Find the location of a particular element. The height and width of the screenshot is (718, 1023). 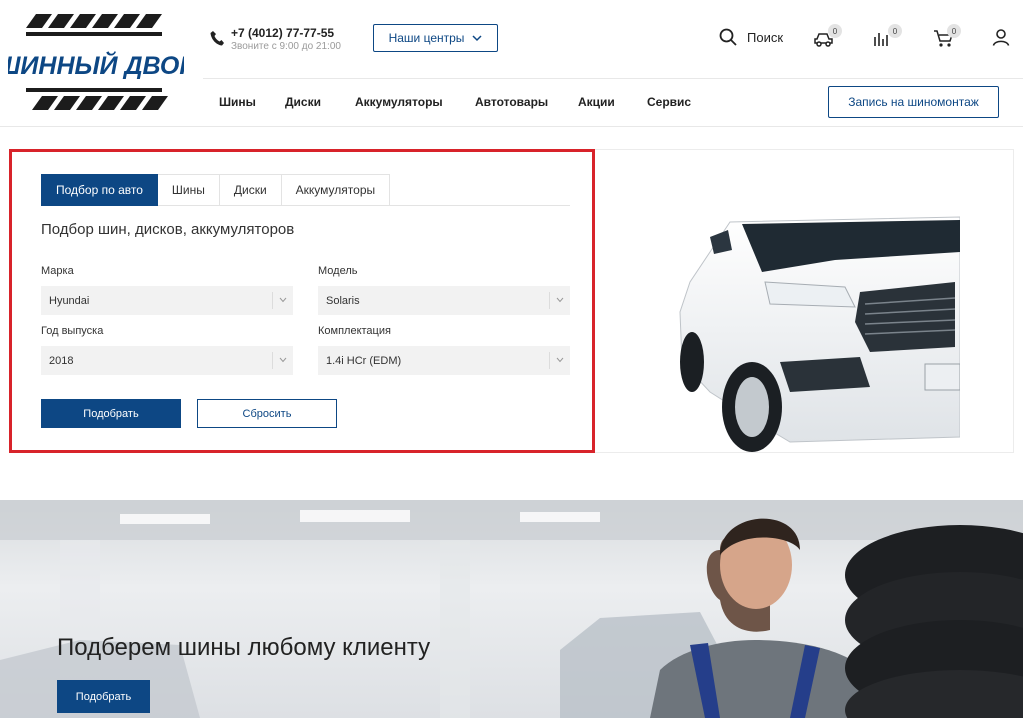

banner-title: Подберем шины любому клиенту is located at coordinates (244, 647).